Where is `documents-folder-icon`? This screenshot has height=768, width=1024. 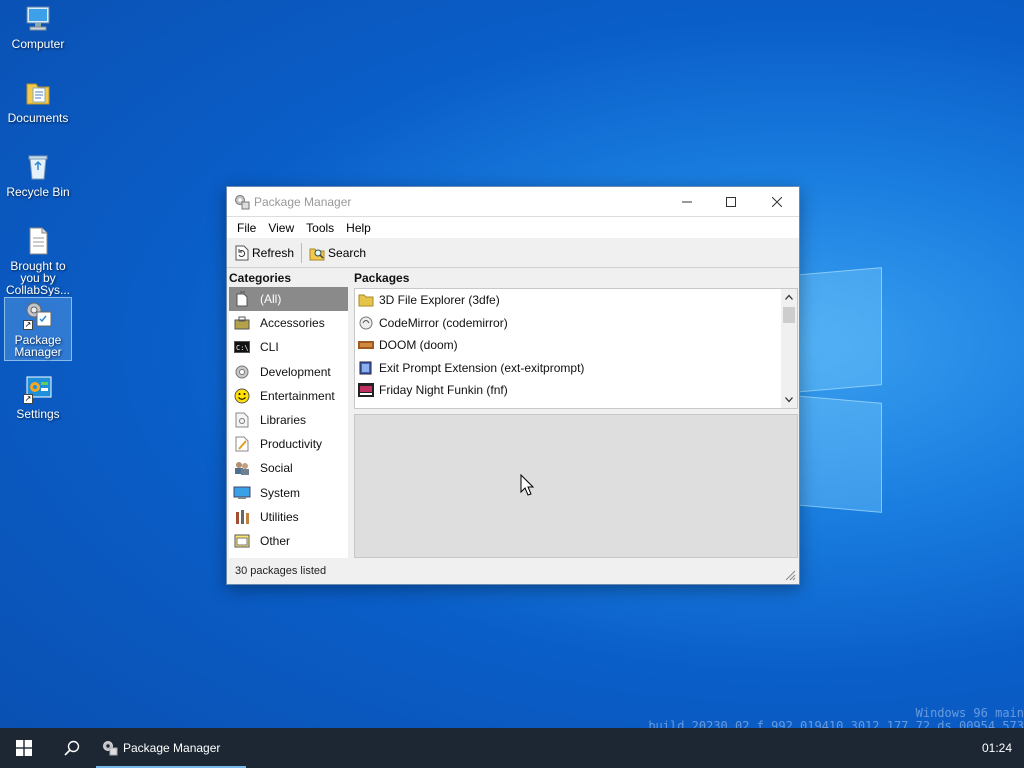
documents-folder-icon is located at coordinates (38, 93).